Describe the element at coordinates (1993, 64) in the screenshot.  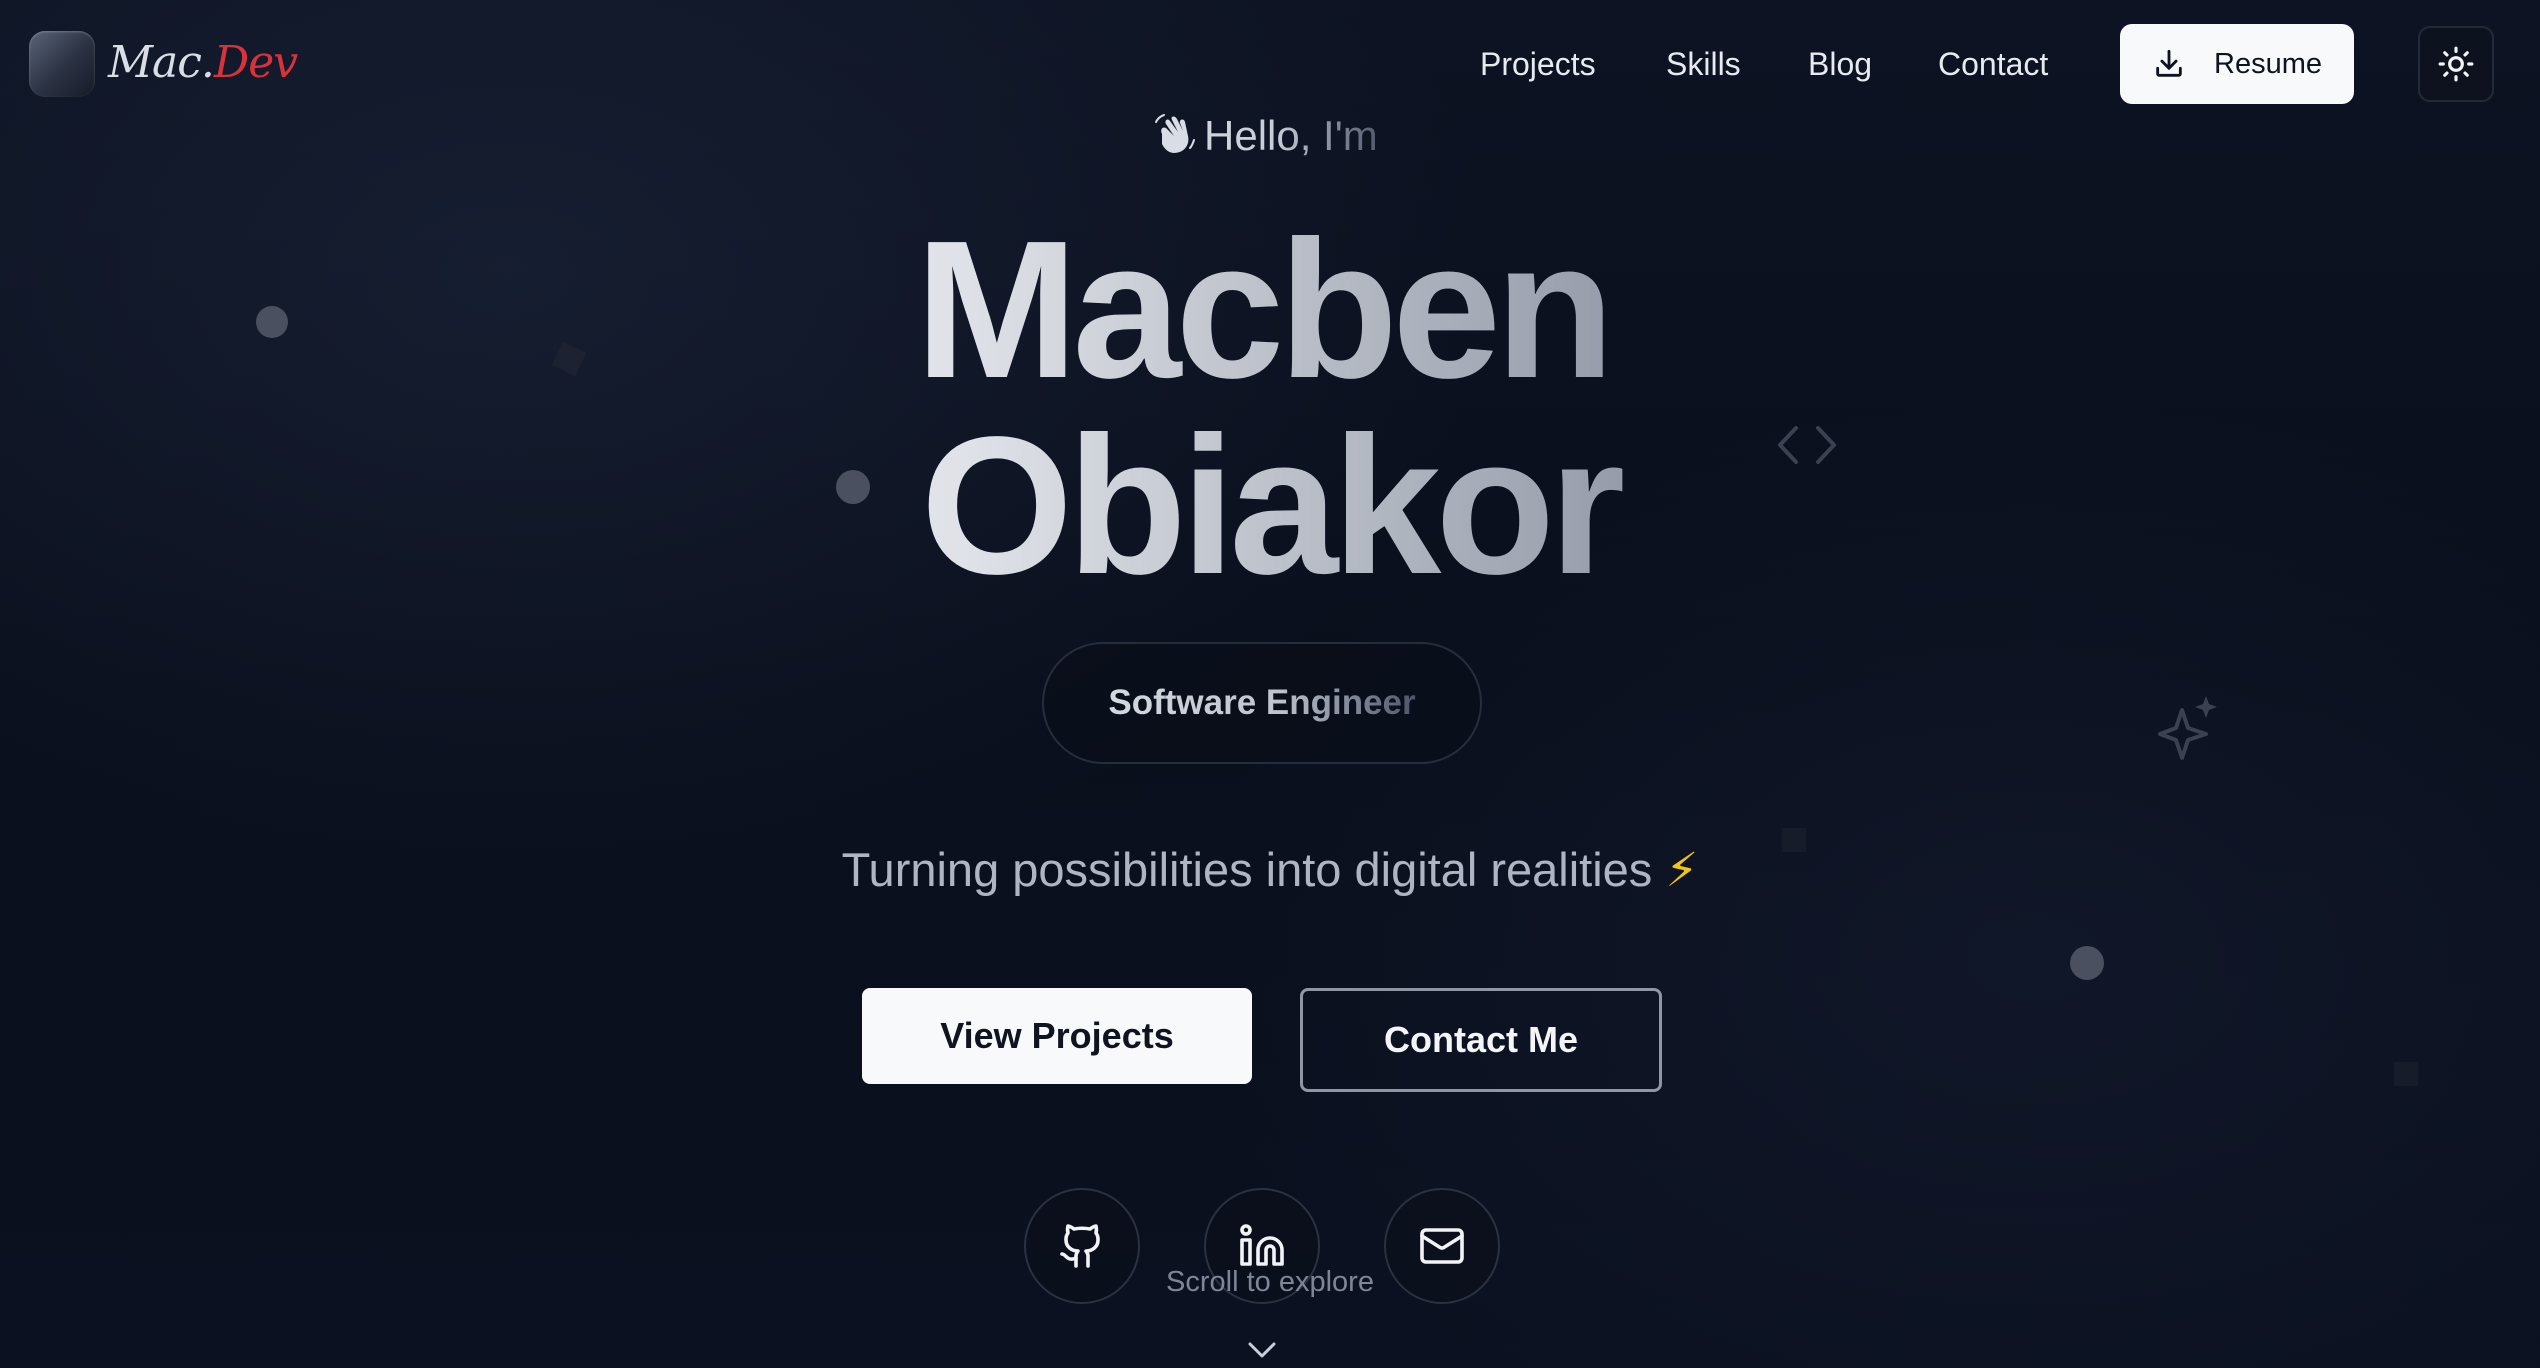
I see `nav-link-contact: Contact` at that location.